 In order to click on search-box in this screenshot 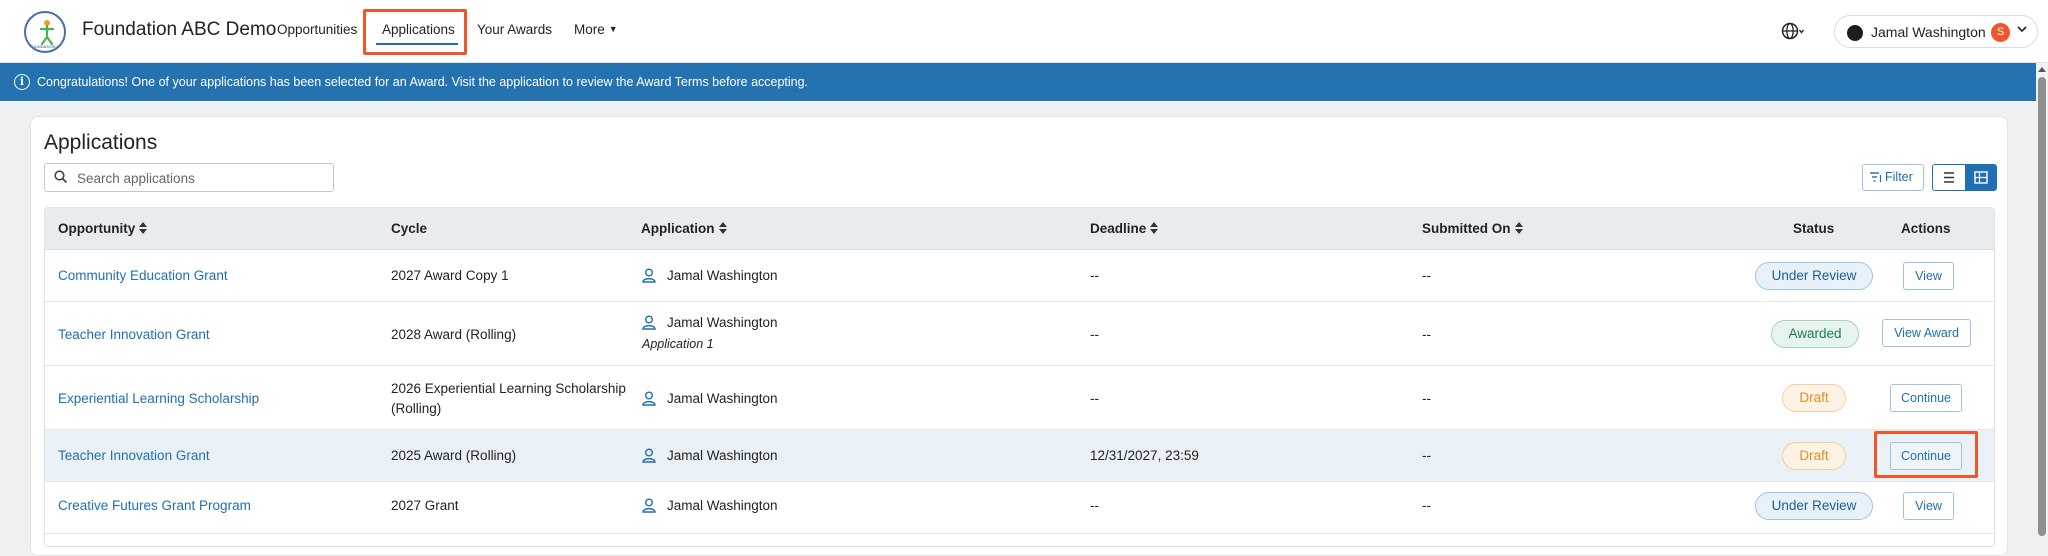, I will do `click(189, 177)`.